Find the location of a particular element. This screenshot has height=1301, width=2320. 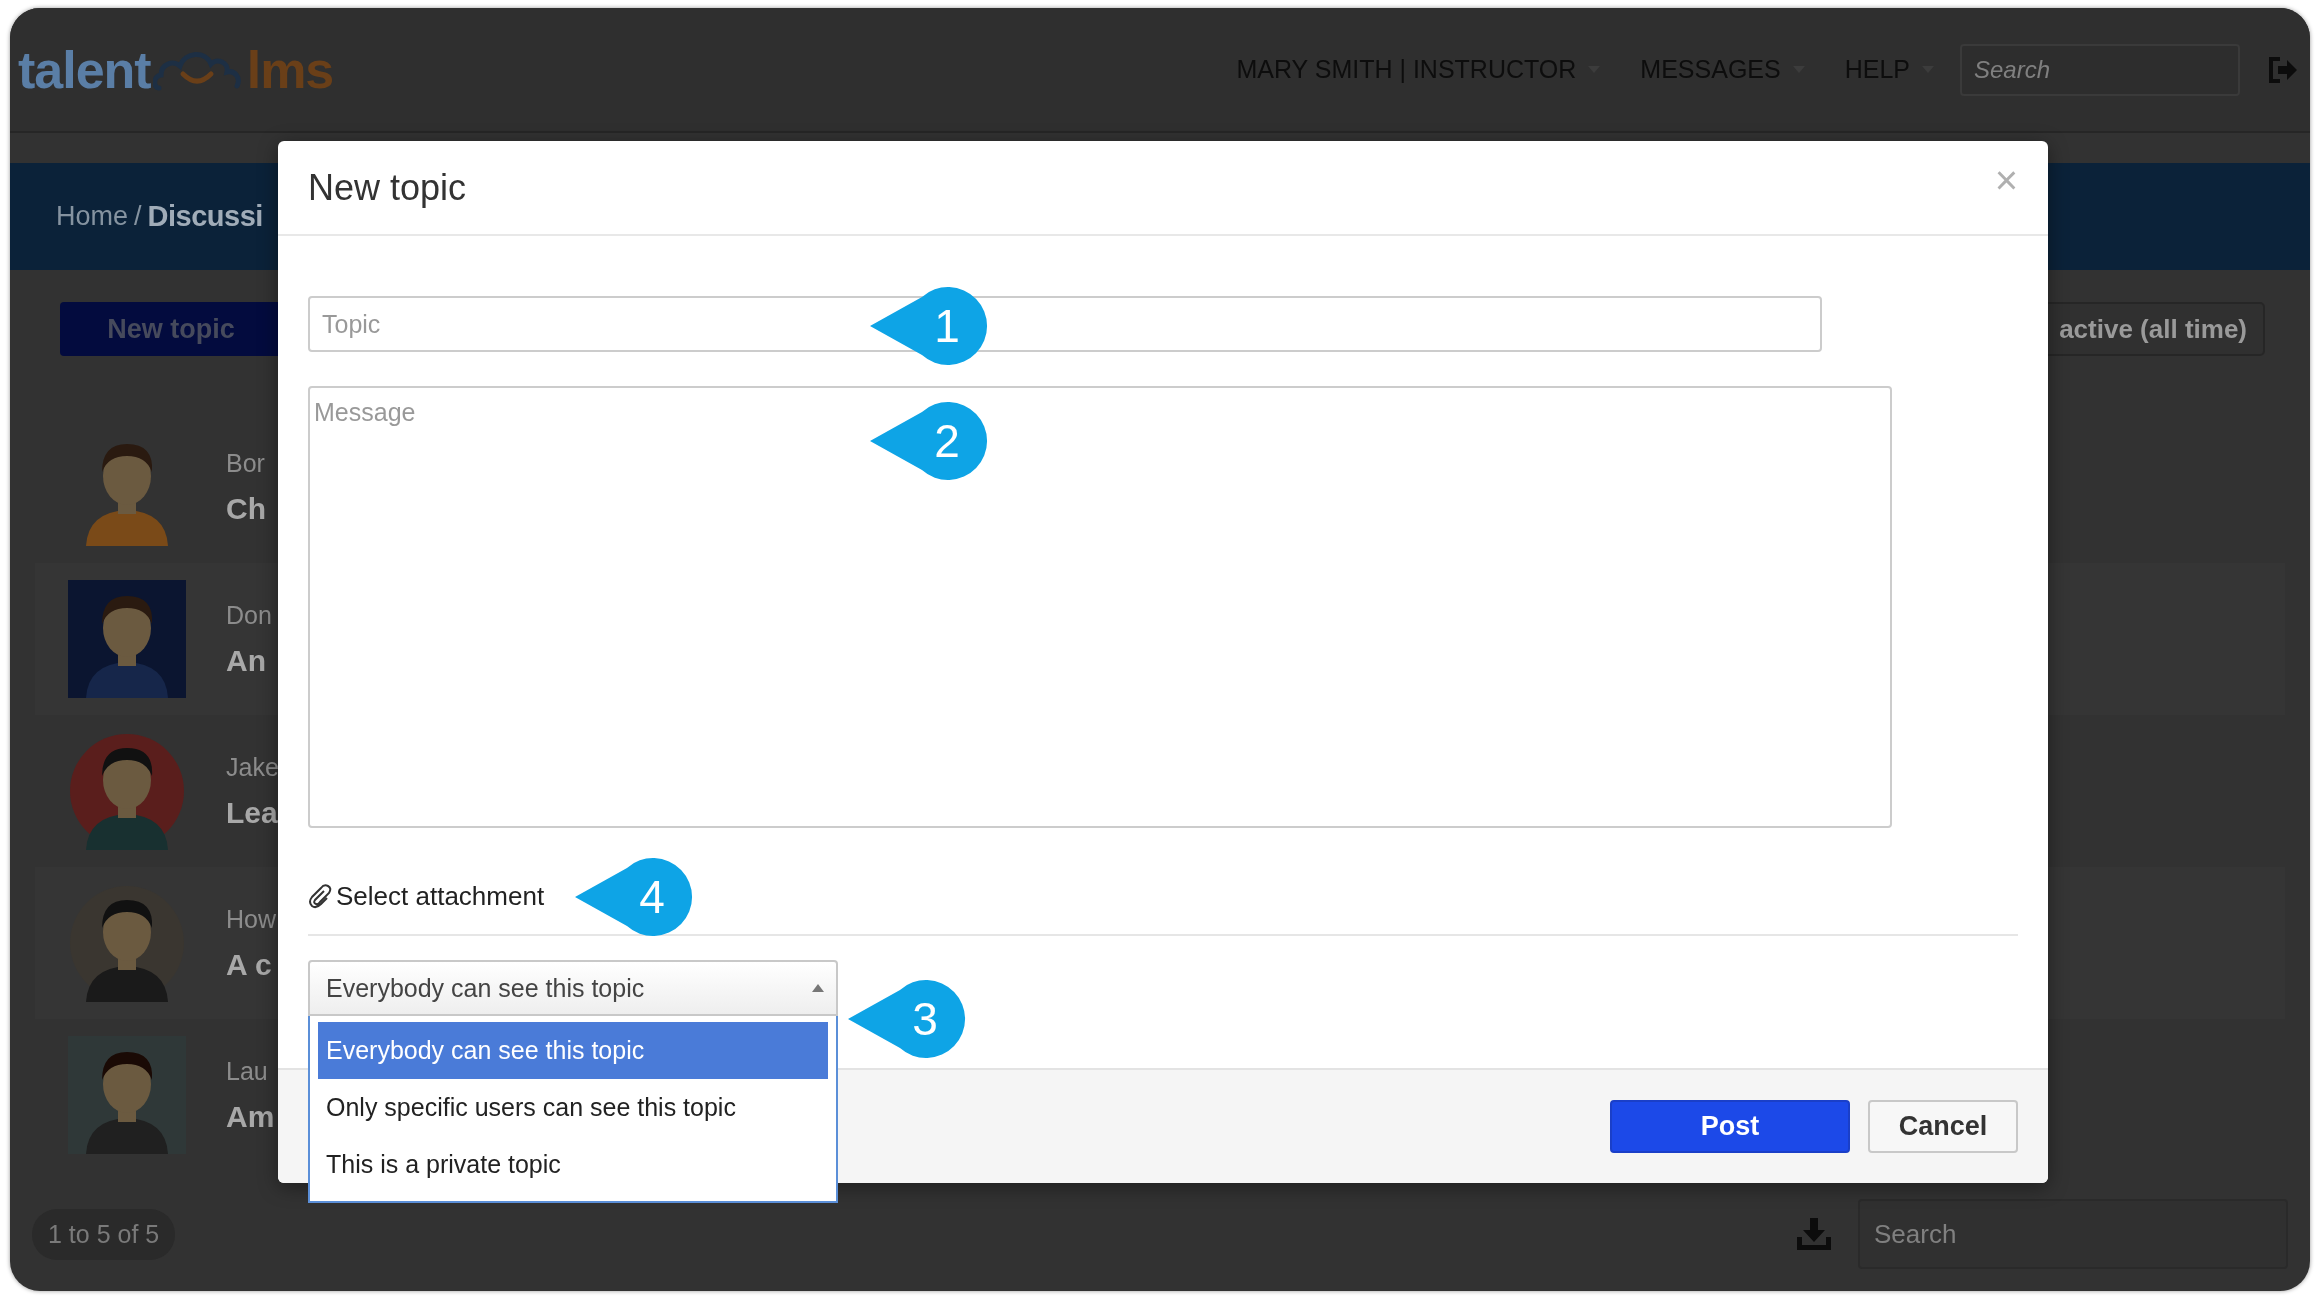

logo-text: talent is located at coordinates (84, 69).